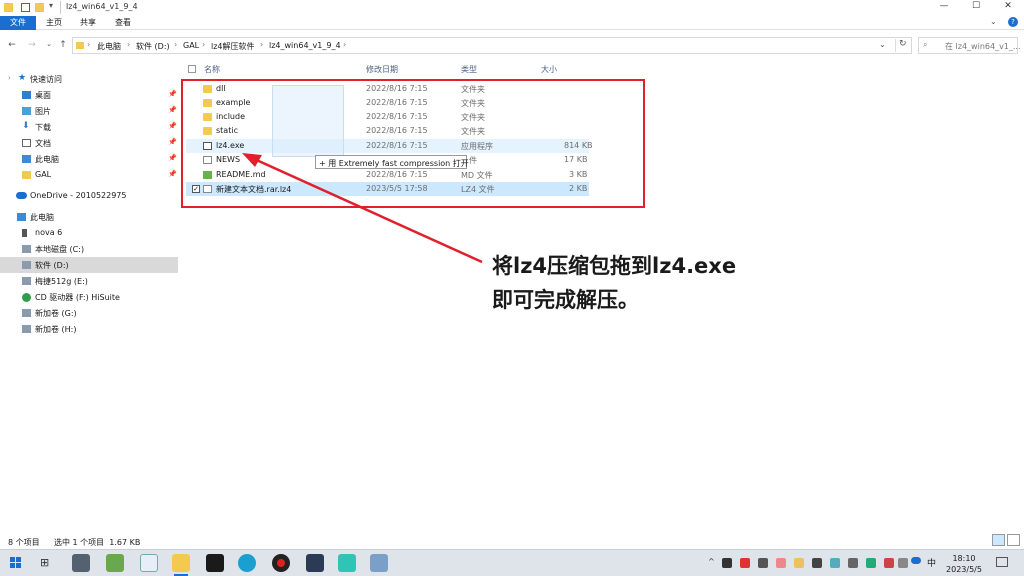  Describe the element at coordinates (964, 569) in the screenshot. I see `clock-date: 2023/5/5` at that location.